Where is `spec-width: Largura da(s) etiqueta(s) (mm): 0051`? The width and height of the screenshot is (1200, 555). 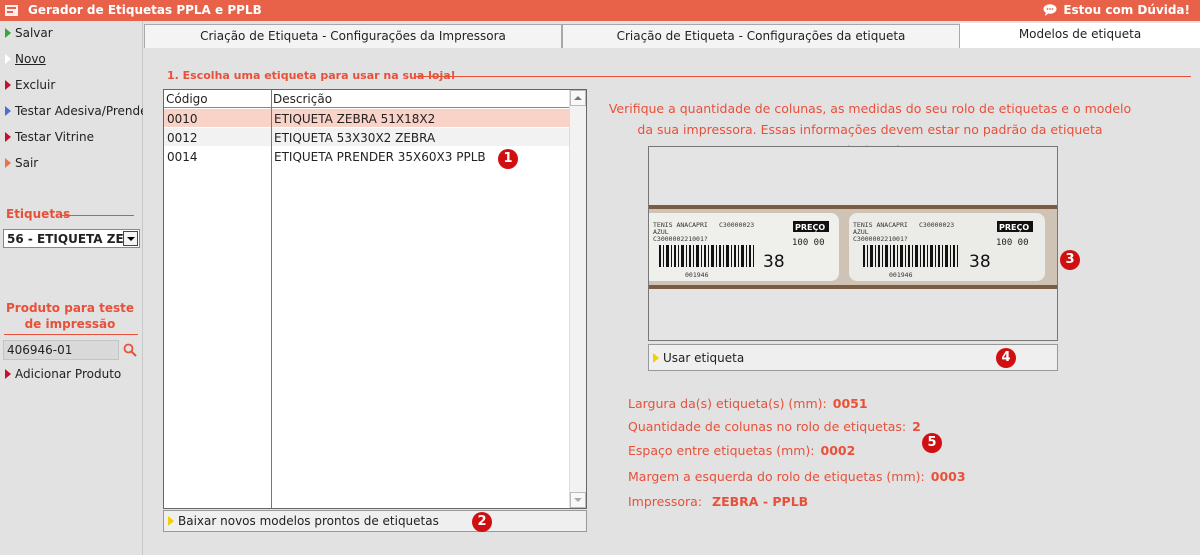
spec-width: Largura da(s) etiqueta(s) (mm): 0051 is located at coordinates (748, 403).